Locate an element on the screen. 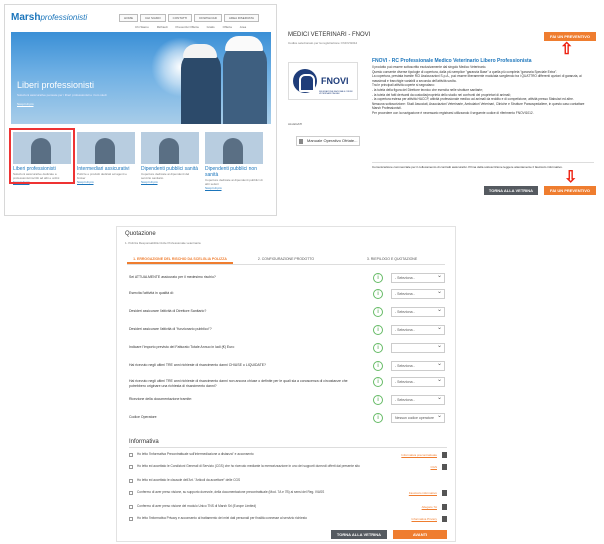  consent-doc-link: Allegato 7A is located at coordinates (429, 507).